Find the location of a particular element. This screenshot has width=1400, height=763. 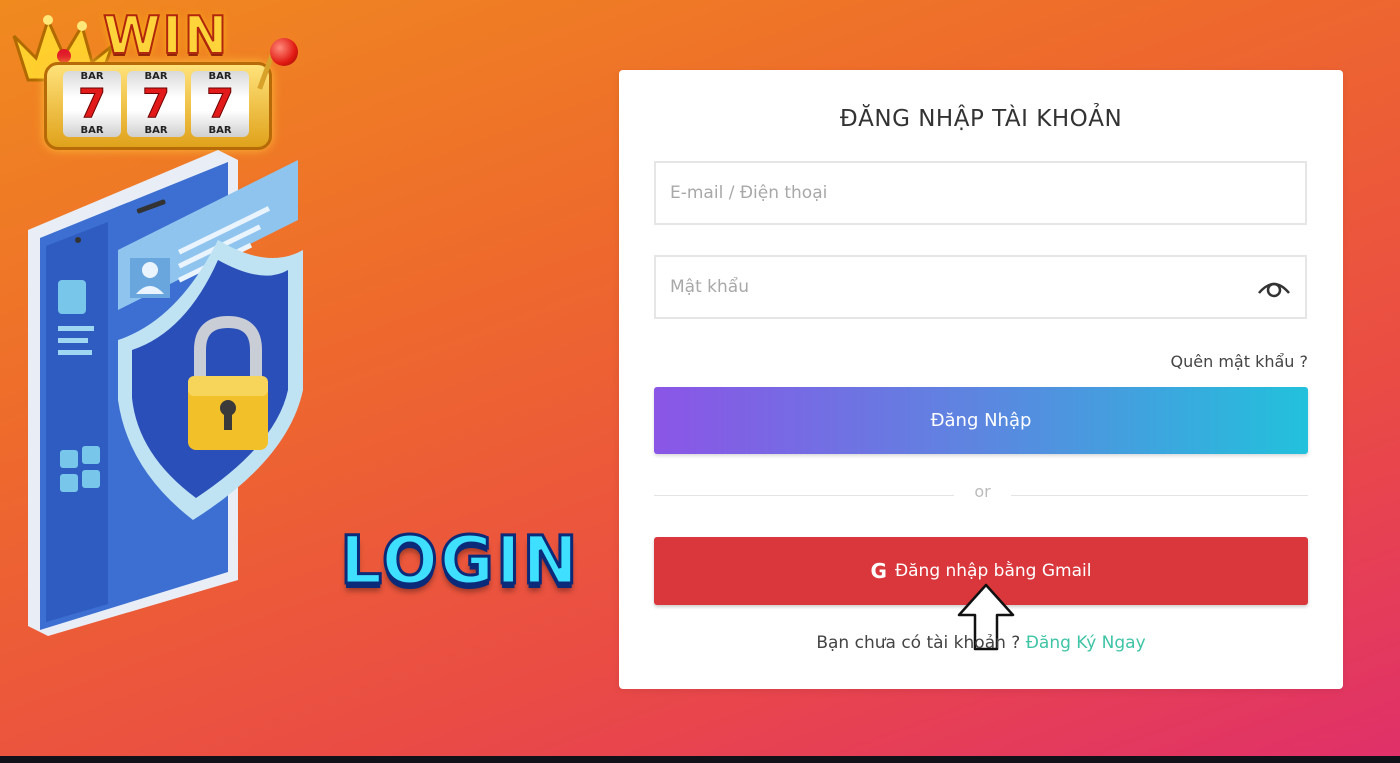

logo-wordmark: WIN is located at coordinates (166, 36).